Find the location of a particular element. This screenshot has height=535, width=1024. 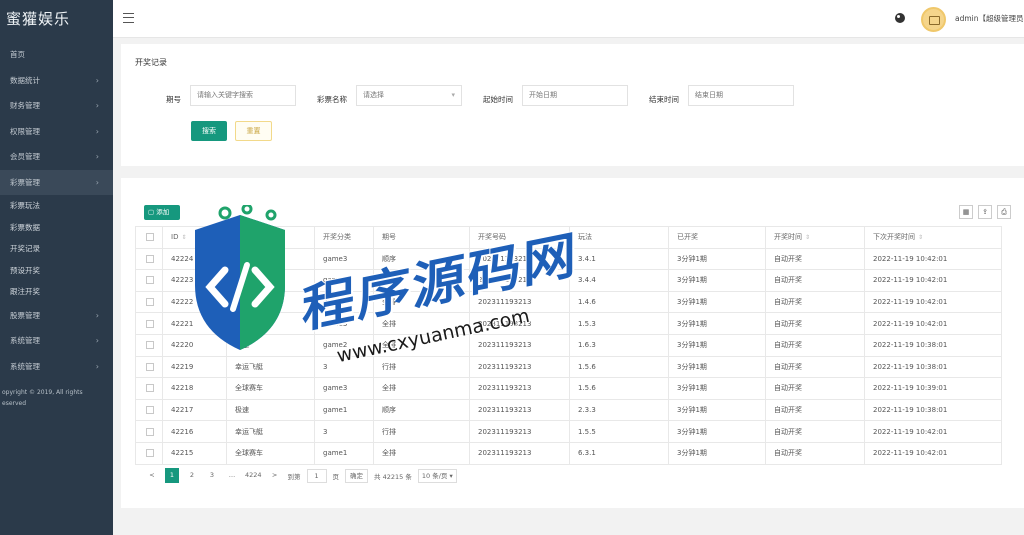

sidebar-item-members: 会员管理 › is located at coordinates (56, 157).